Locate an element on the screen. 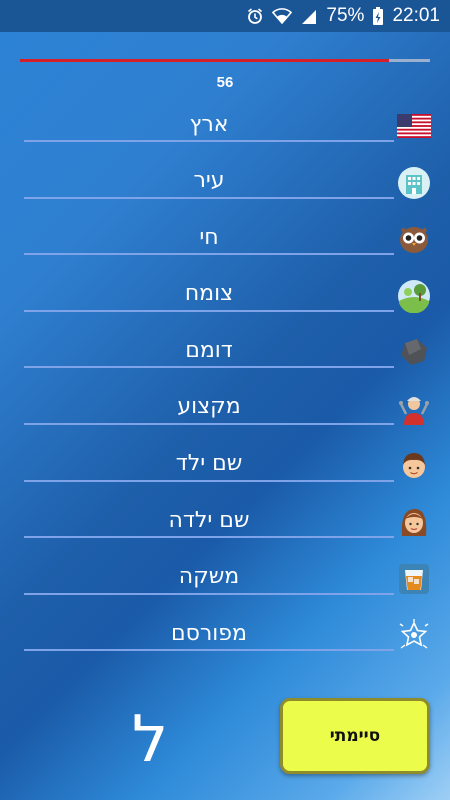 This screenshot has height=800, width=450. boy-face-icon is located at coordinates (414, 466).